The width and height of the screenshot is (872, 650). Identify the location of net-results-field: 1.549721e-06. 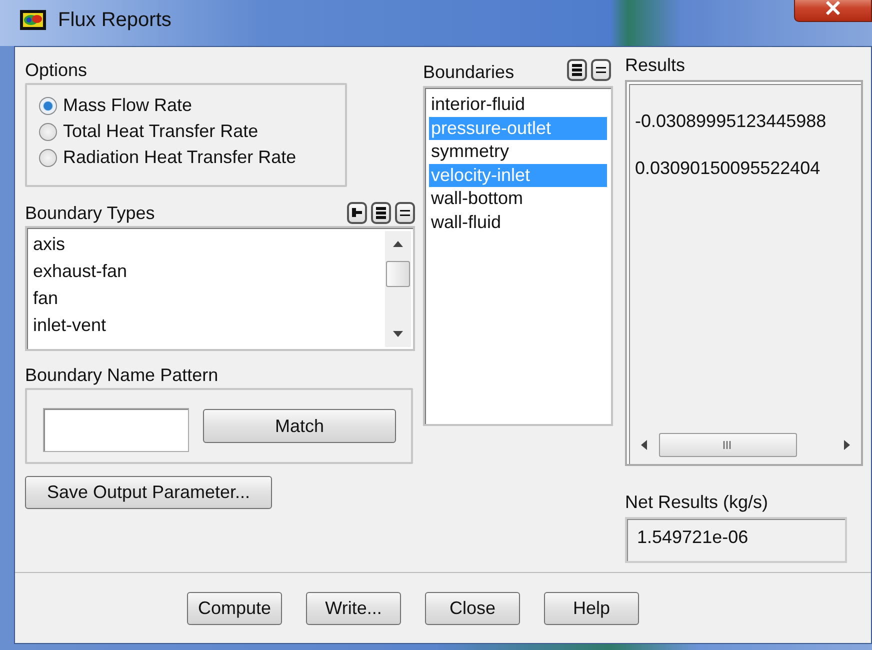
(736, 540).